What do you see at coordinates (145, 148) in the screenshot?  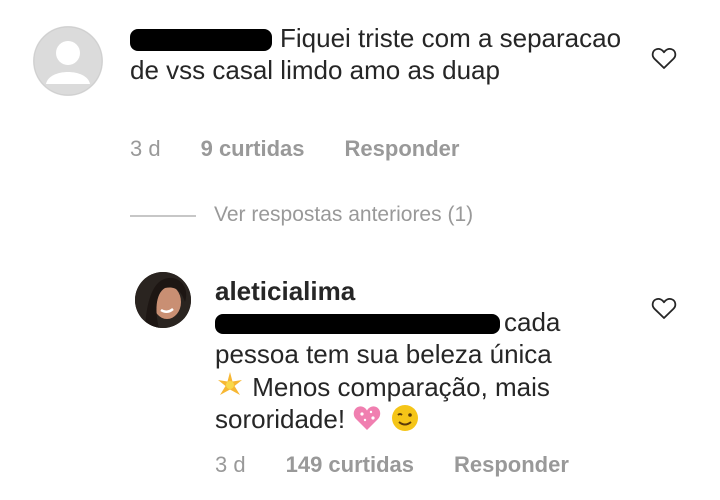 I see `comment-1-time: 3 d` at bounding box center [145, 148].